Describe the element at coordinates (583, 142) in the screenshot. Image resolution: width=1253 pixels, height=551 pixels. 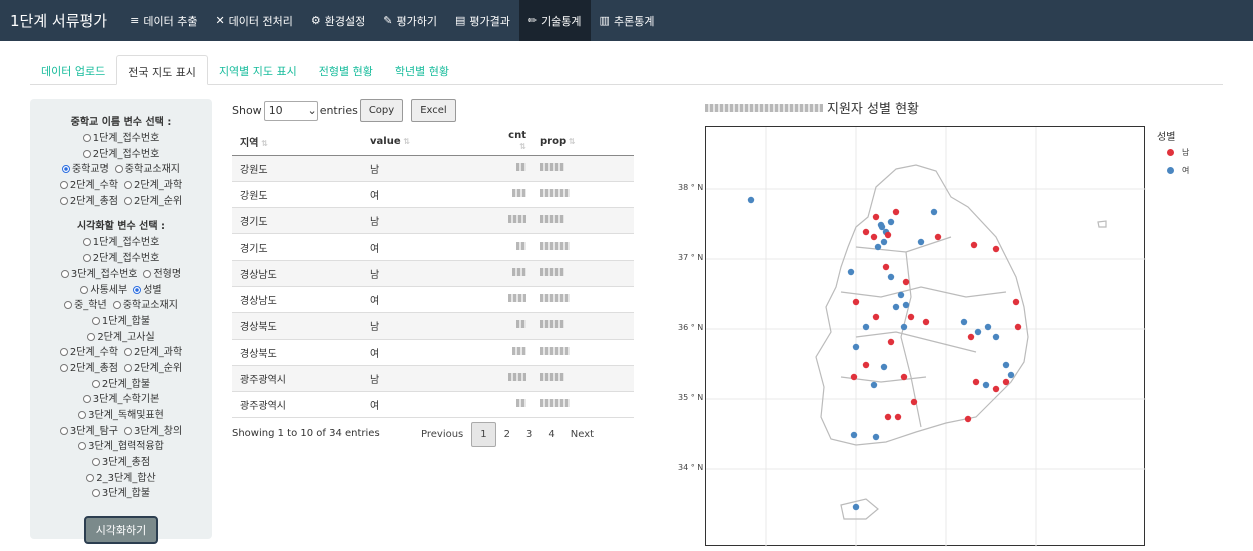
I see `column-header: prop ⇅` at that location.